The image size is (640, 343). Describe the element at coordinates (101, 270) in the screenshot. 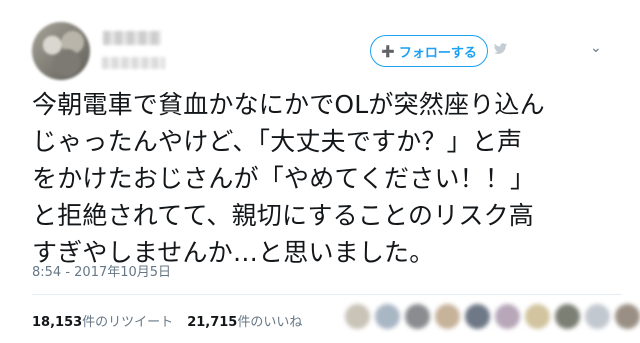

I see `tweet-timestamp: 8:54 - 2017年10月5日` at that location.